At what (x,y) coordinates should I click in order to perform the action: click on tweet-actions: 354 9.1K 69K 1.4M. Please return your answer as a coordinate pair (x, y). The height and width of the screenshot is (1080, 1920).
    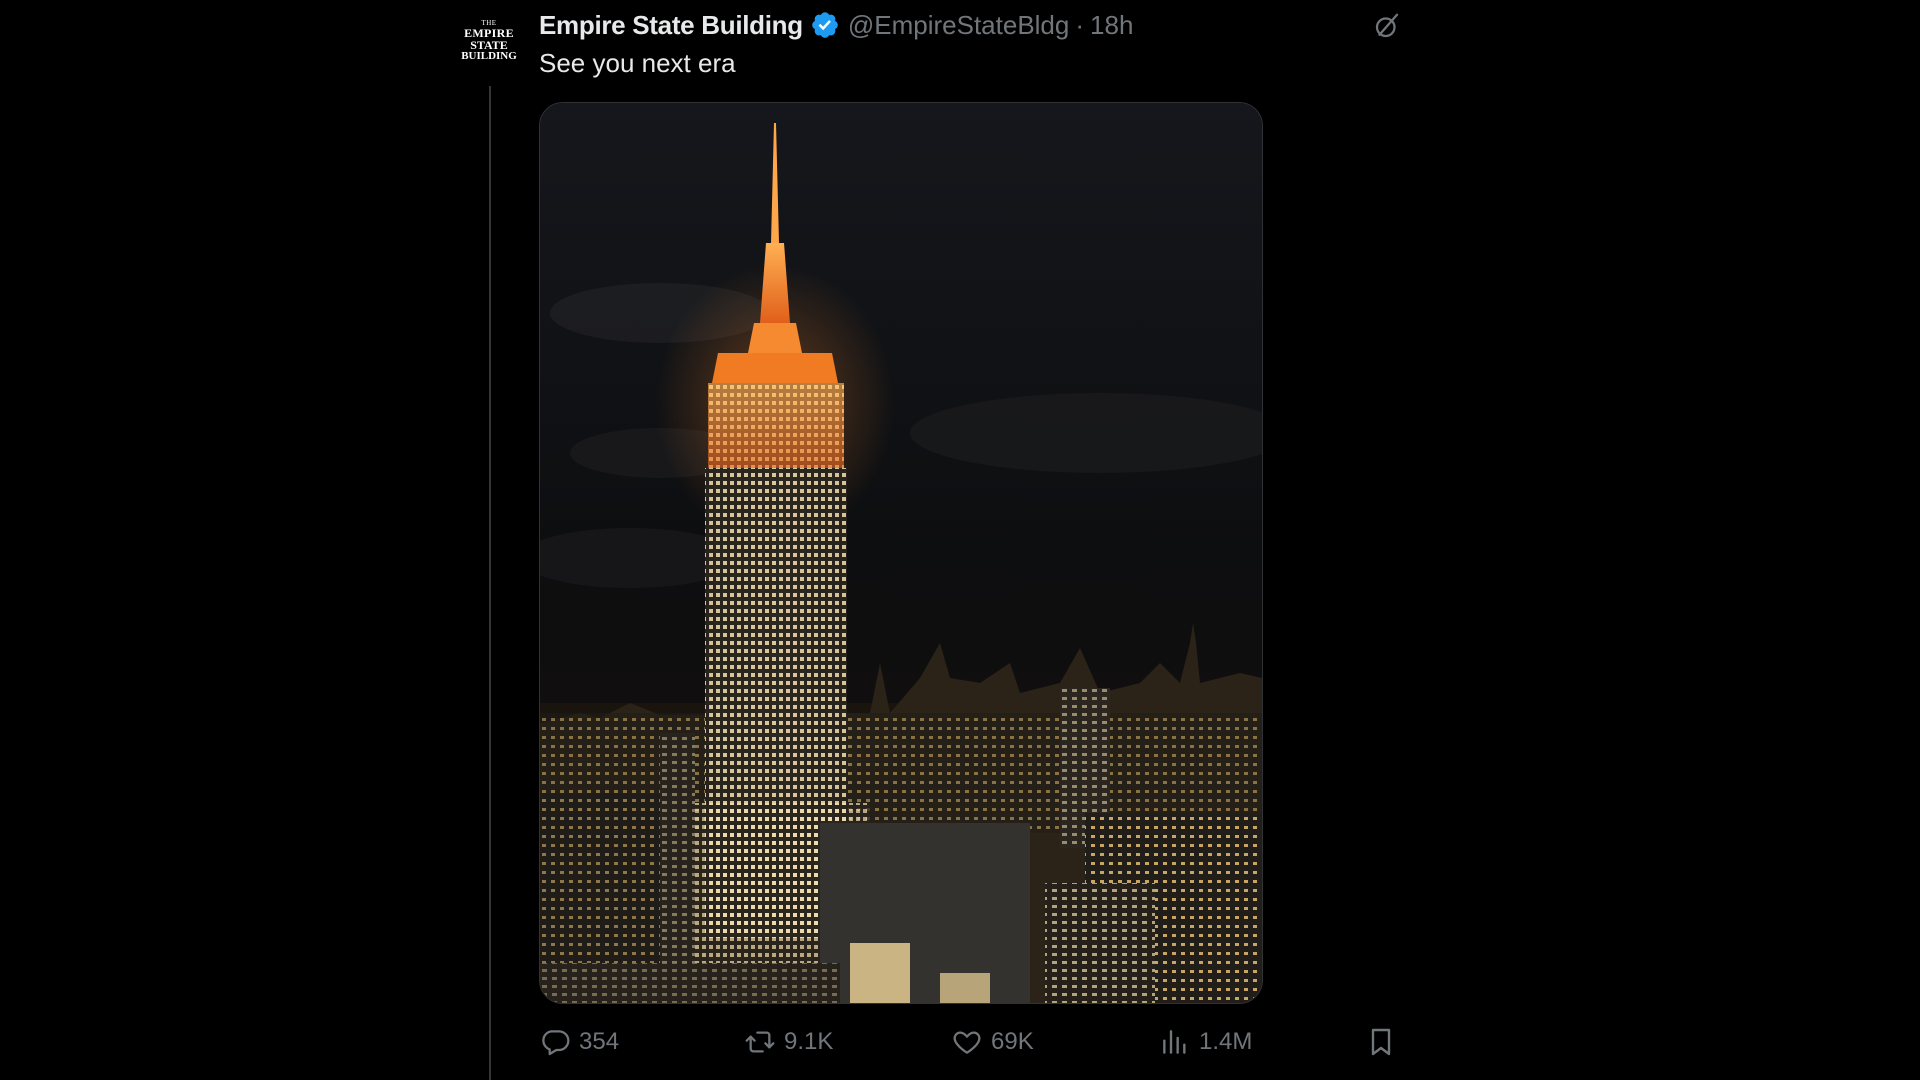
    Looking at the image, I should click on (969, 1042).